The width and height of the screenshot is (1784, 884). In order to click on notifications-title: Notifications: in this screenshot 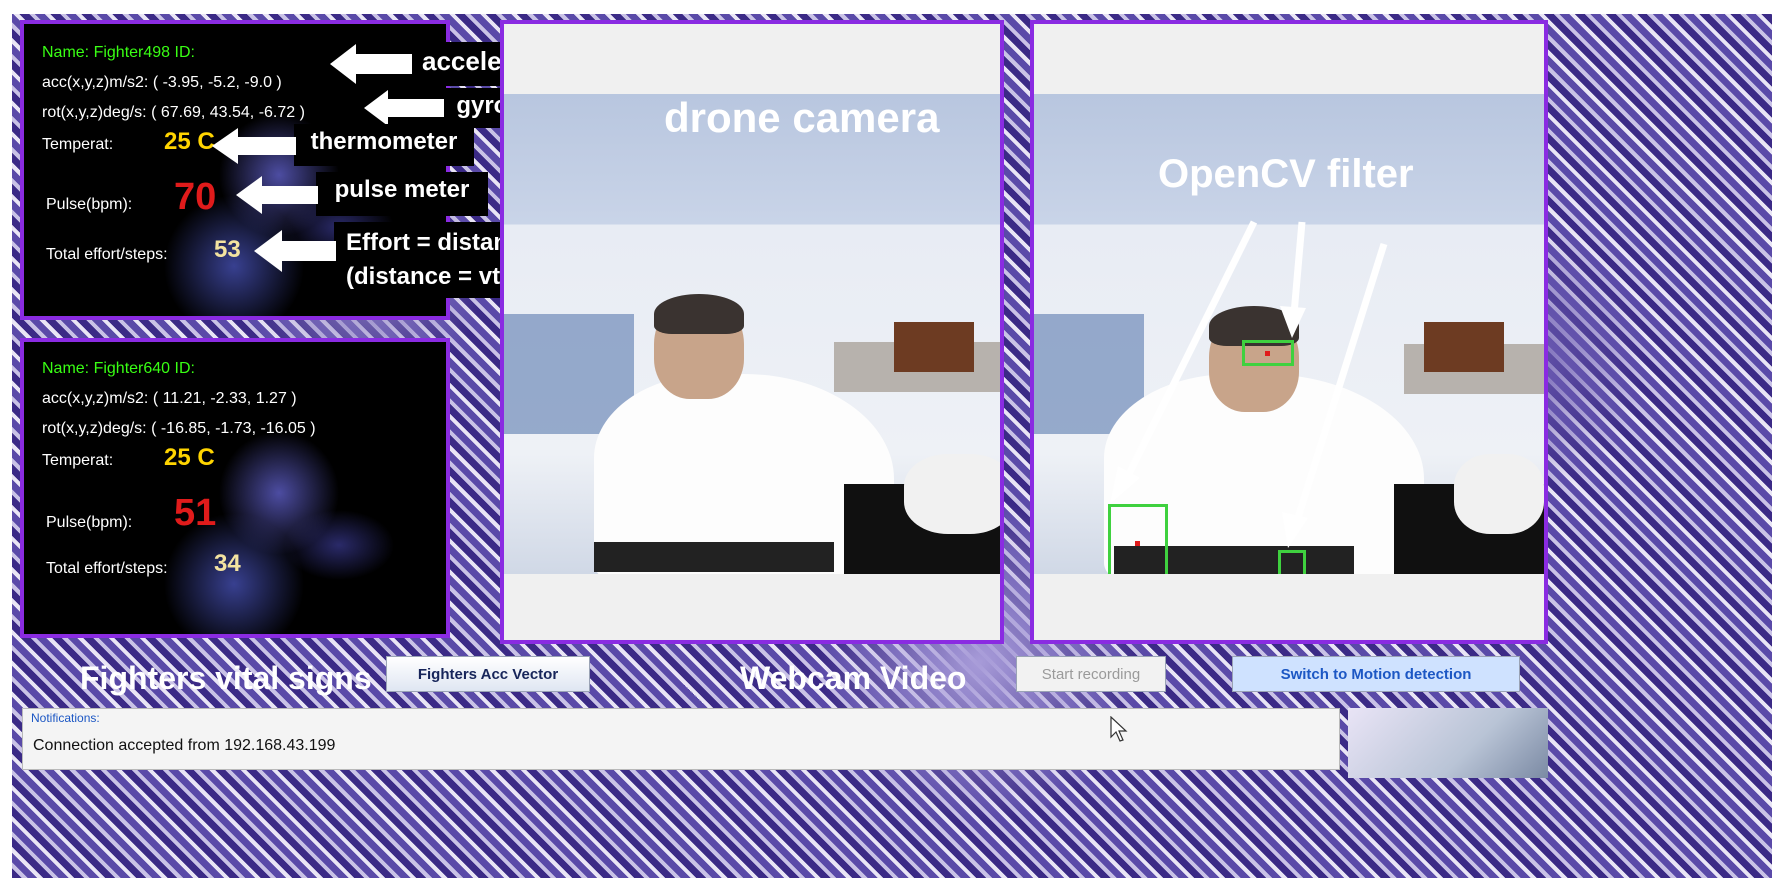, I will do `click(65, 718)`.